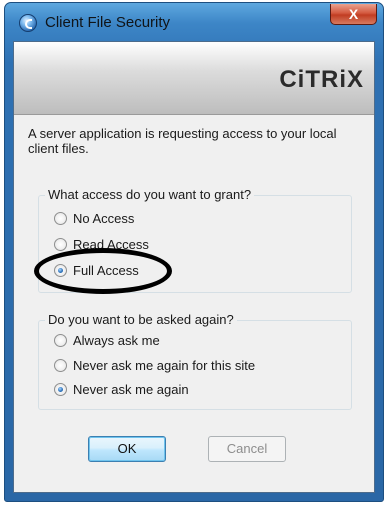  I want to click on radio-label: Full Access, so click(106, 270).